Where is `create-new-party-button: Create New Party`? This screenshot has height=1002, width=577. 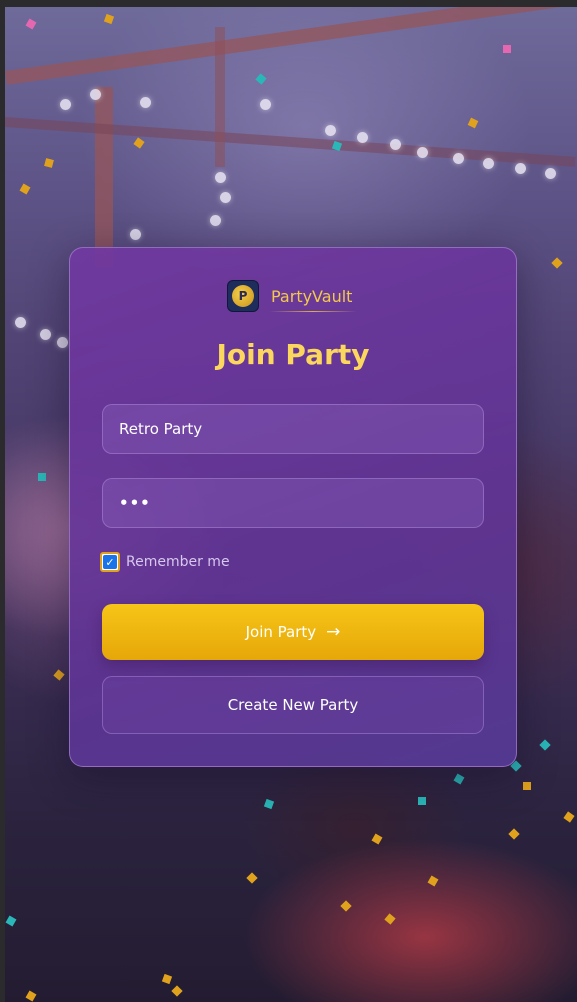
create-new-party-button: Create New Party is located at coordinates (293, 705).